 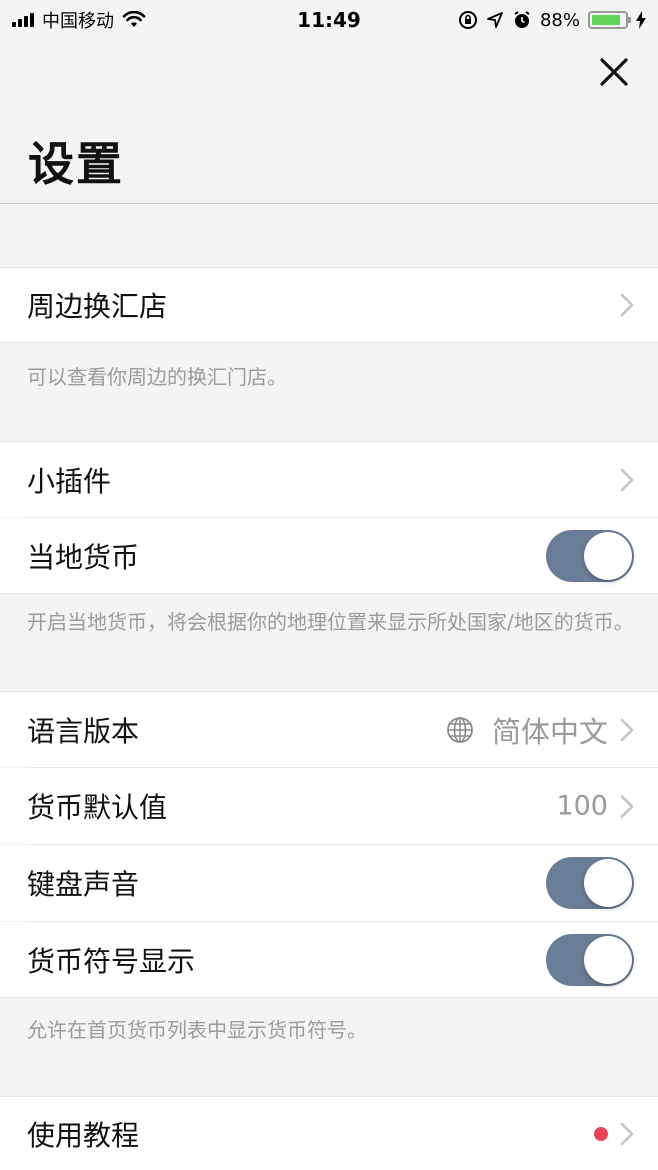 I want to click on nearby-exchange-label: 周边换汇店, so click(x=97, y=306).